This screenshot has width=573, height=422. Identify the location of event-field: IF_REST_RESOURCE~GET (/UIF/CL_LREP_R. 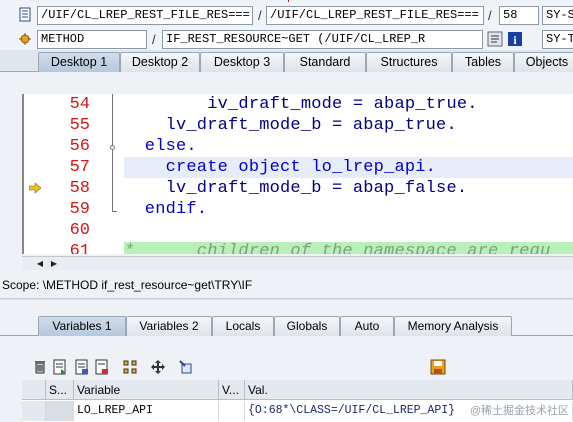
(322, 39).